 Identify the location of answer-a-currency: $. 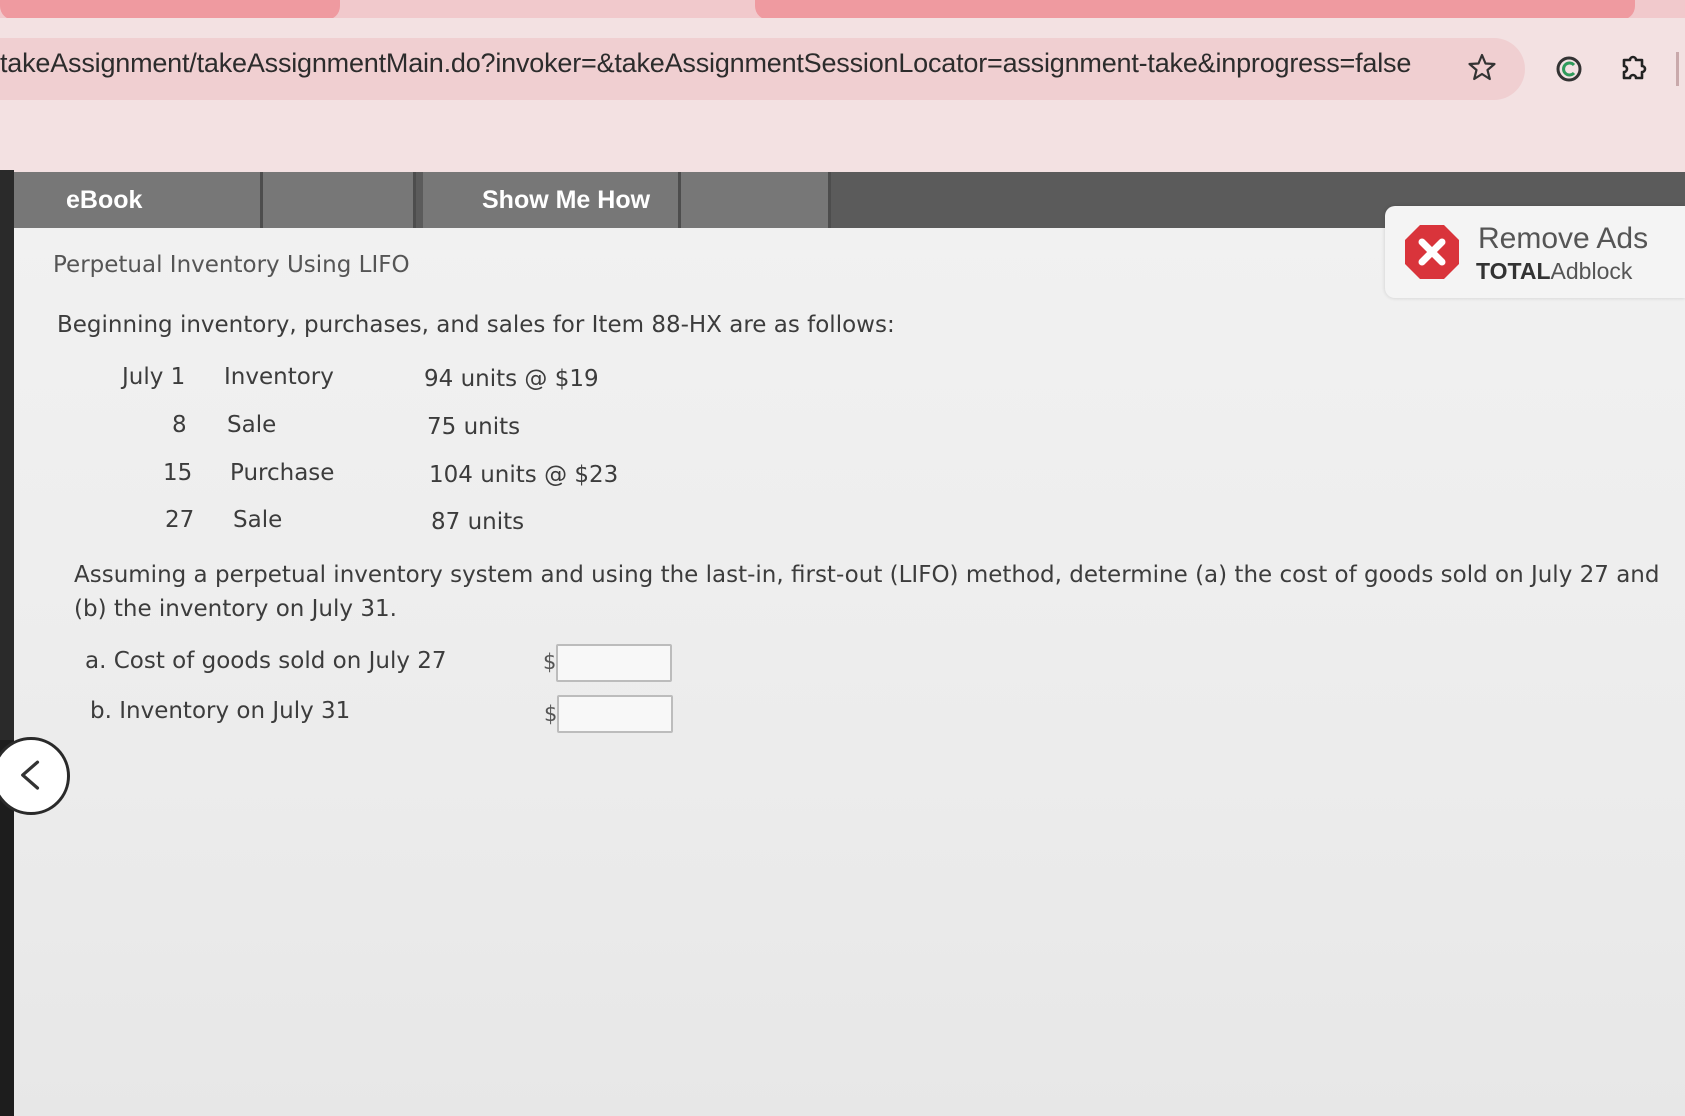
(550, 662).